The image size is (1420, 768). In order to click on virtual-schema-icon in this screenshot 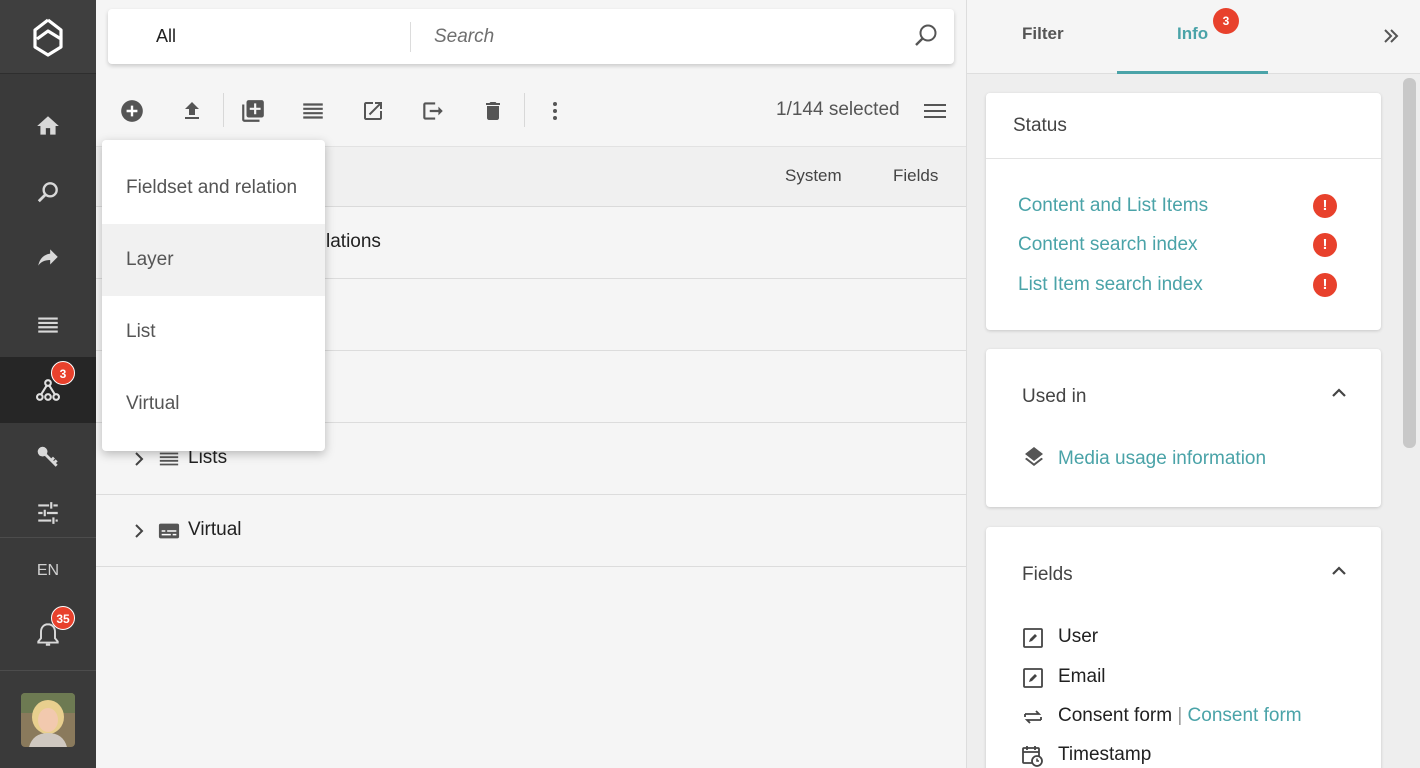, I will do `click(169, 531)`.